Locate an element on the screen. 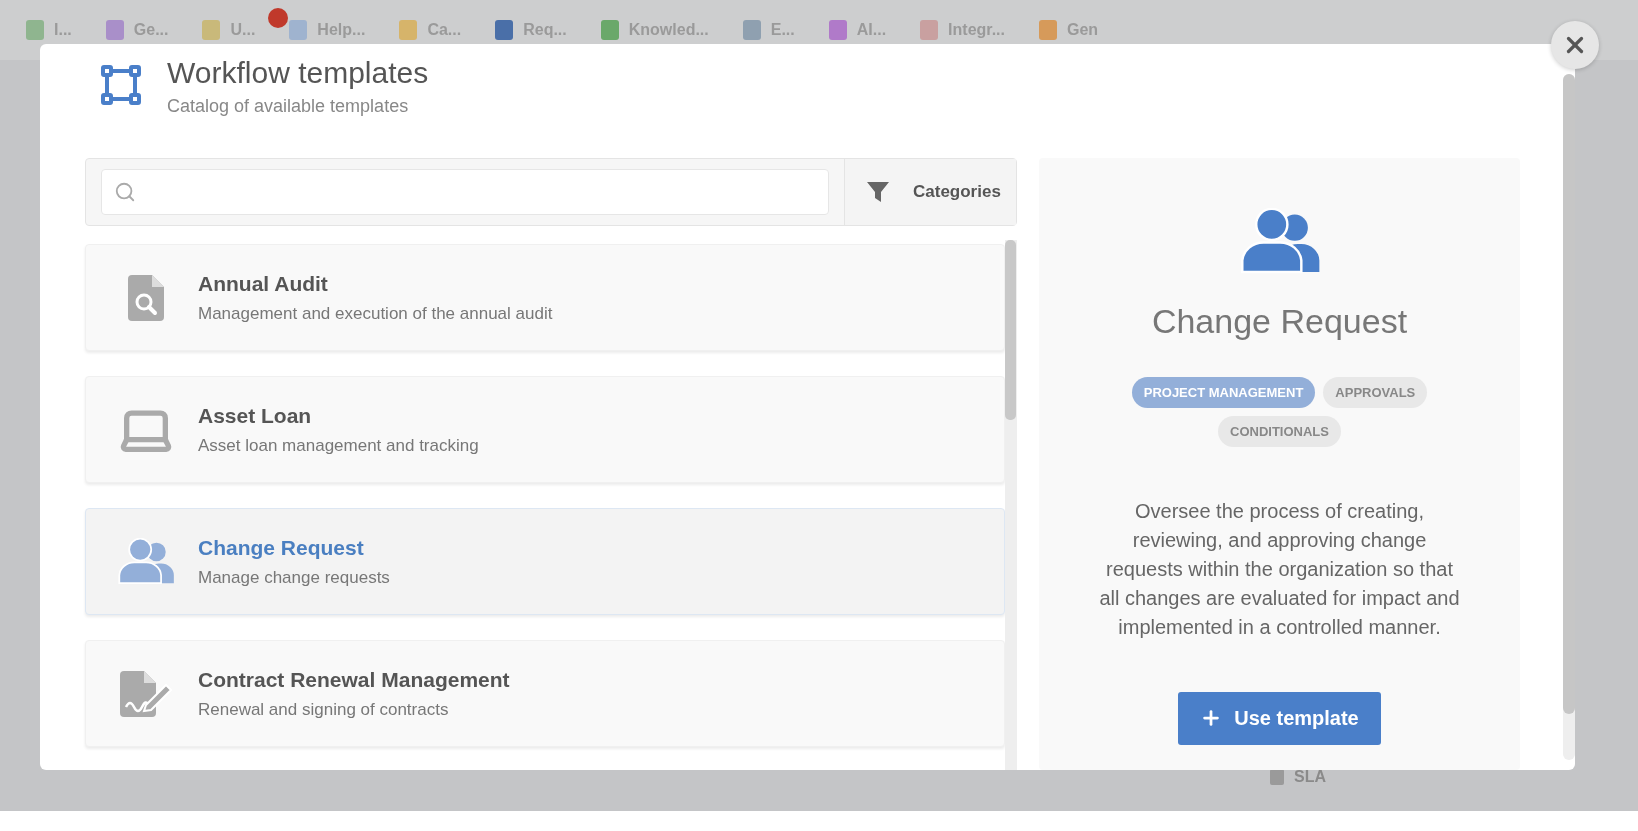 This screenshot has height=831, width=1638. template-description: Asset loan management and tracking is located at coordinates (338, 445).